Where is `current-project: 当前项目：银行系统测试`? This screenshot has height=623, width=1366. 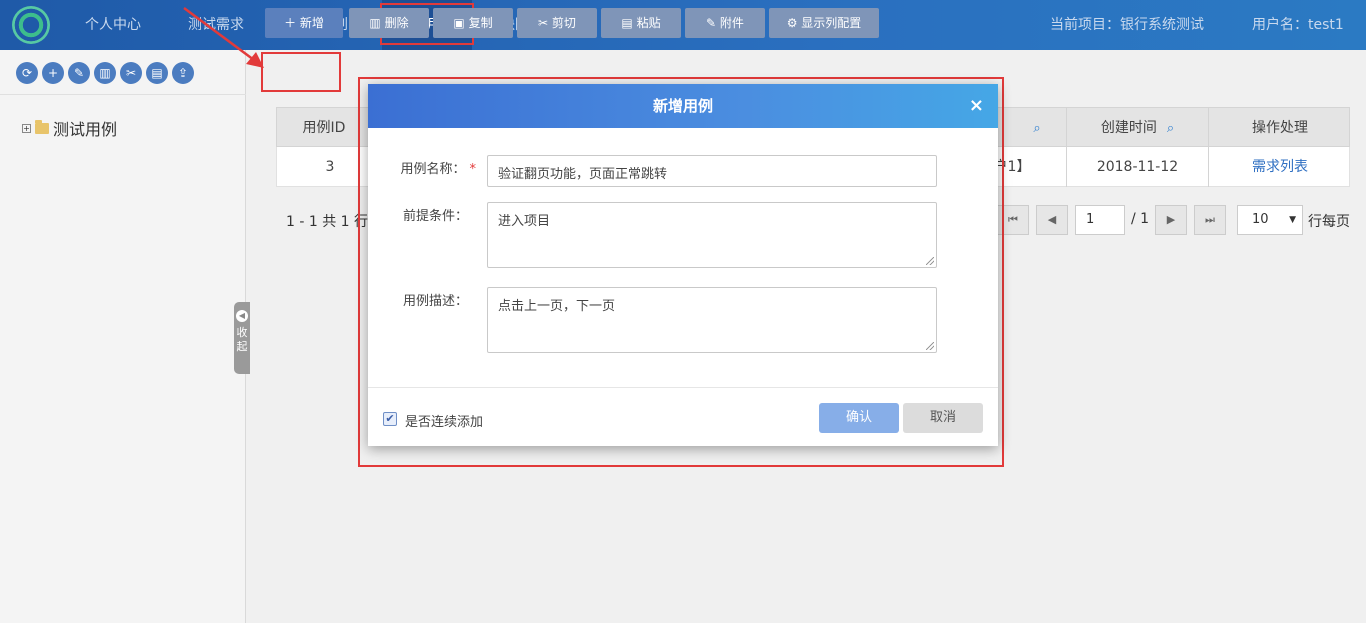
current-project: 当前项目：银行系统测试 is located at coordinates (1127, 25).